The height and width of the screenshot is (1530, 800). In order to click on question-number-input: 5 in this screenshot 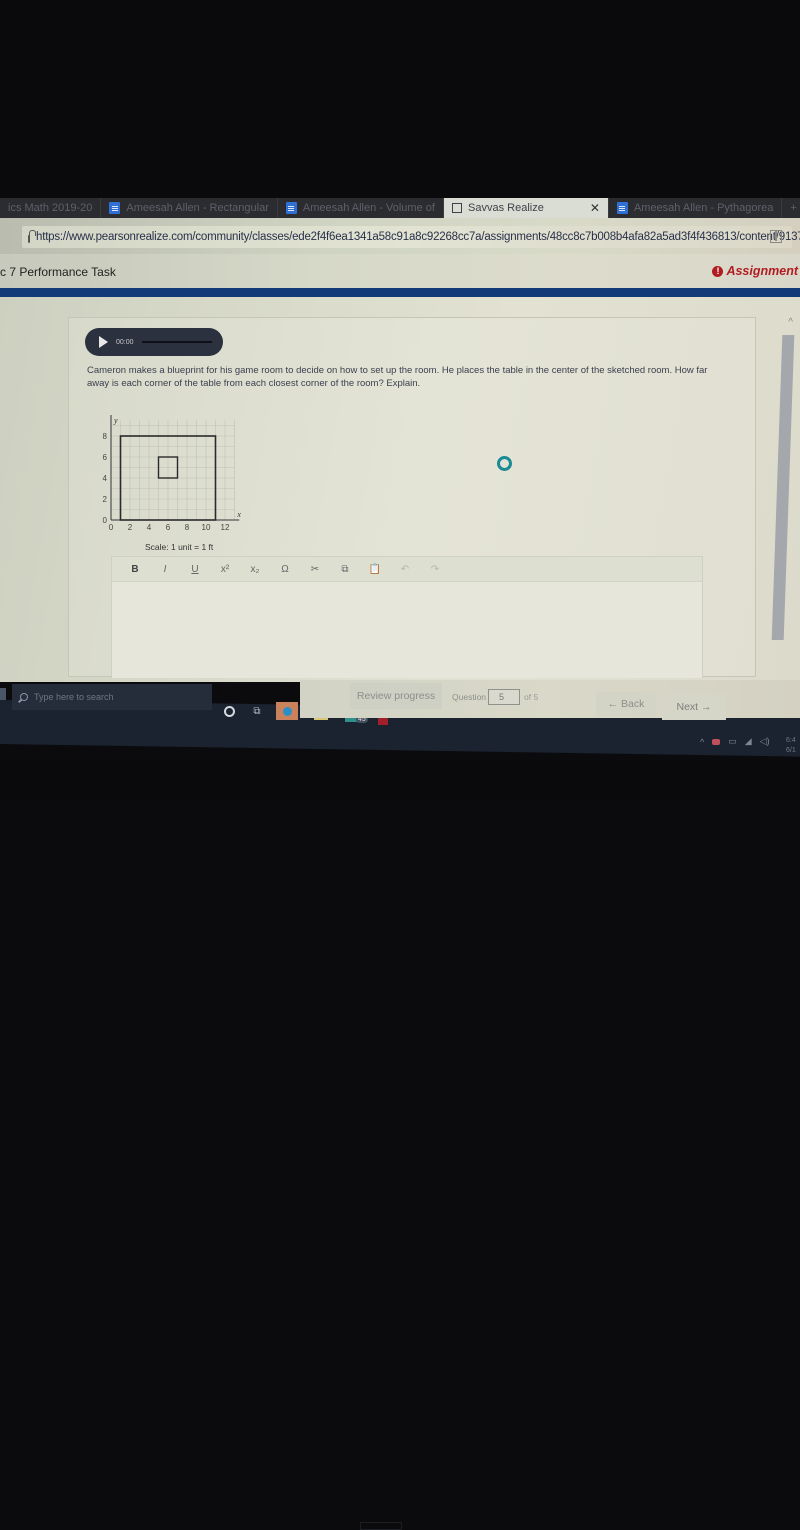, I will do `click(504, 697)`.